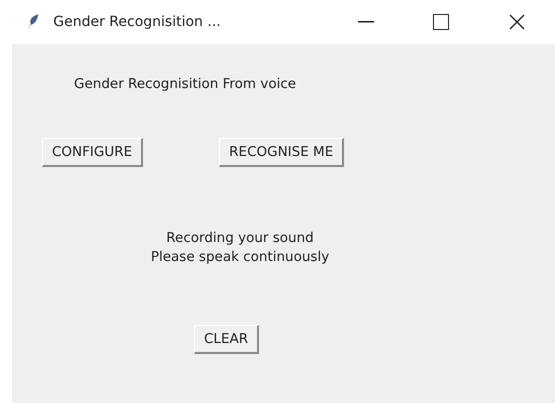 The image size is (555, 403). I want to click on maximize-icon, so click(441, 22).